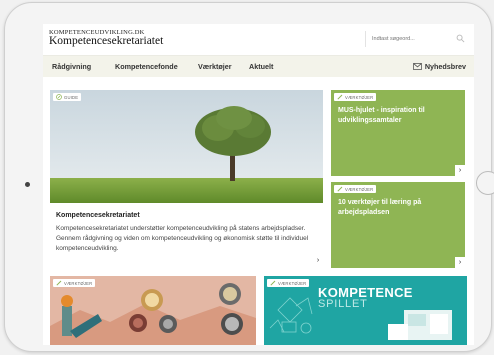 This screenshot has height=355, width=494. I want to click on mail-icon, so click(417, 66).